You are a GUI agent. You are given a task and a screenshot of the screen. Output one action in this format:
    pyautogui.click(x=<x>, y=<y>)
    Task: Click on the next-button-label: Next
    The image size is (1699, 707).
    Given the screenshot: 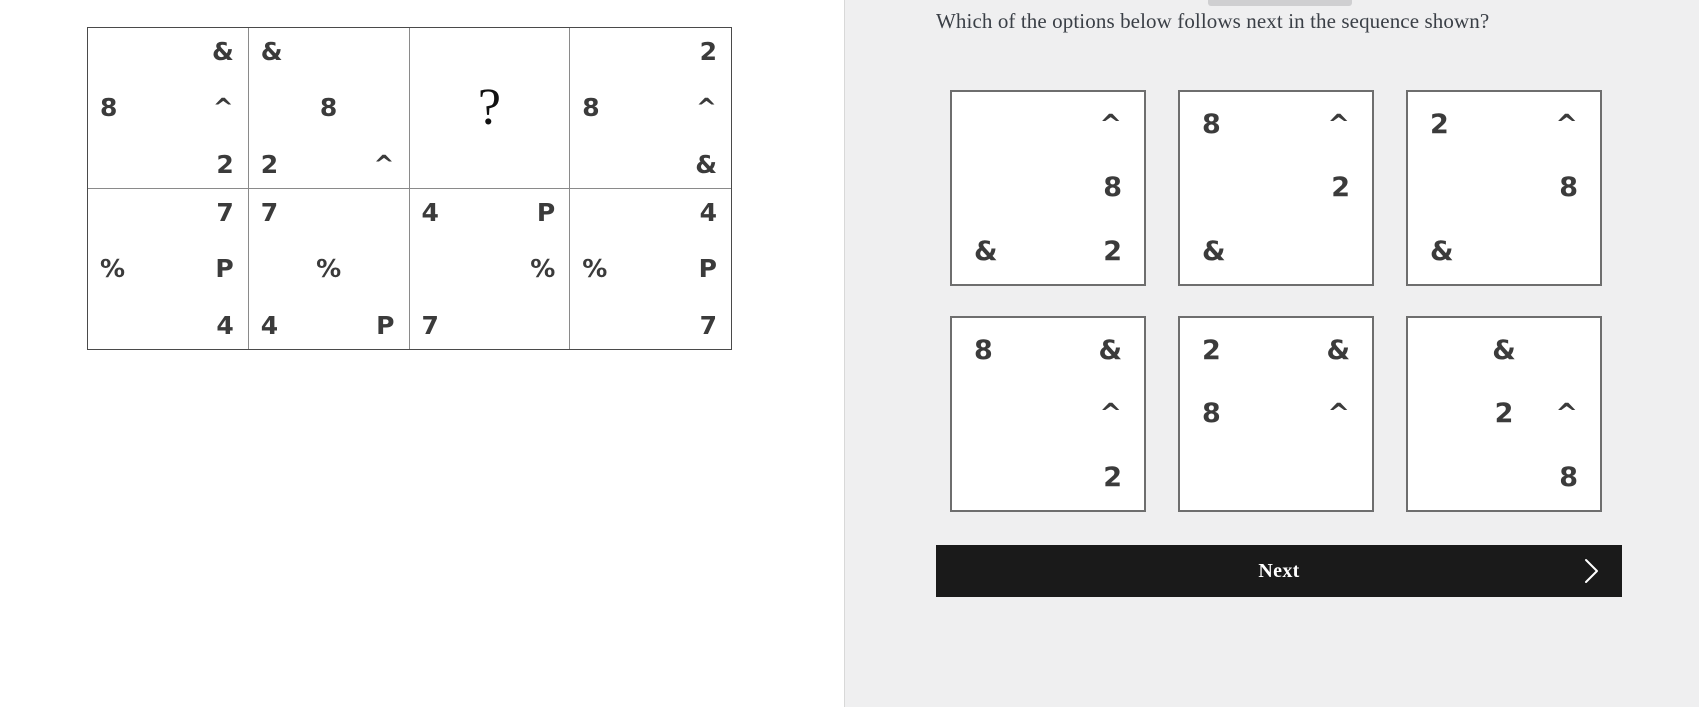 What is the action you would take?
    pyautogui.click(x=1279, y=570)
    